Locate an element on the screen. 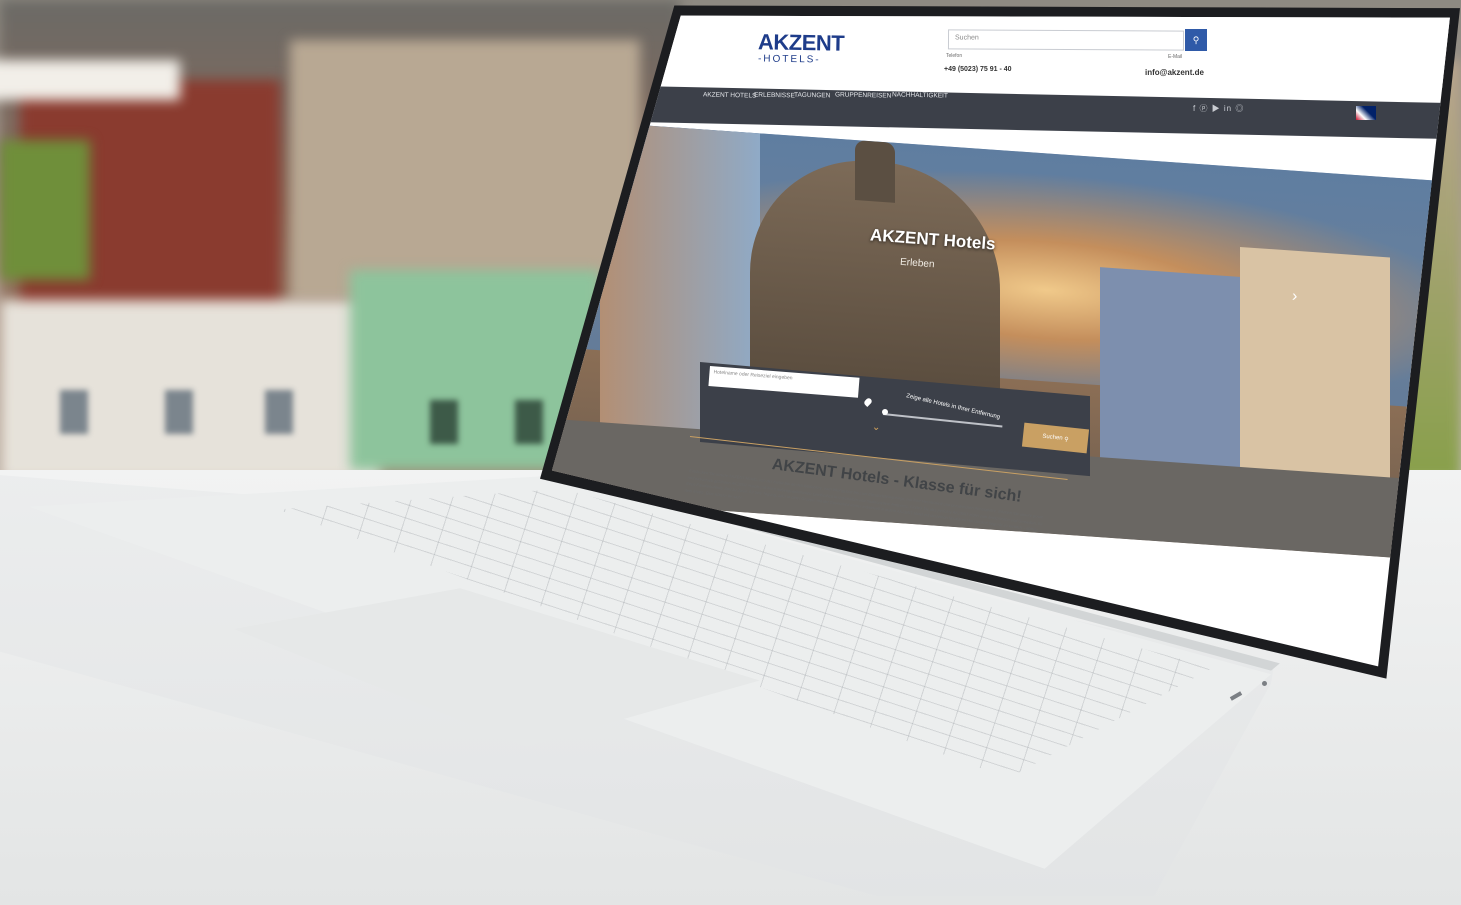 This screenshot has height=905, width=1461. nav-item-akzent-hotels: AKZENT HOTELS is located at coordinates (729, 95).